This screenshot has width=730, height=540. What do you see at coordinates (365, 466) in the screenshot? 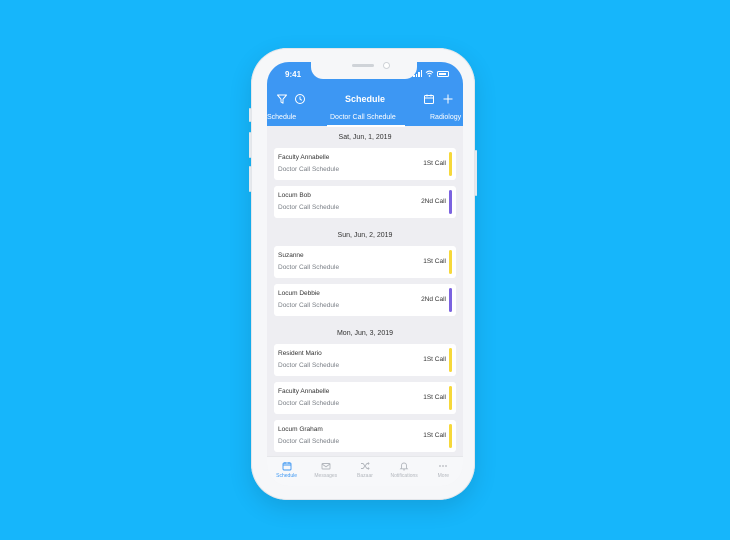
I see `shuffle-icon` at bounding box center [365, 466].